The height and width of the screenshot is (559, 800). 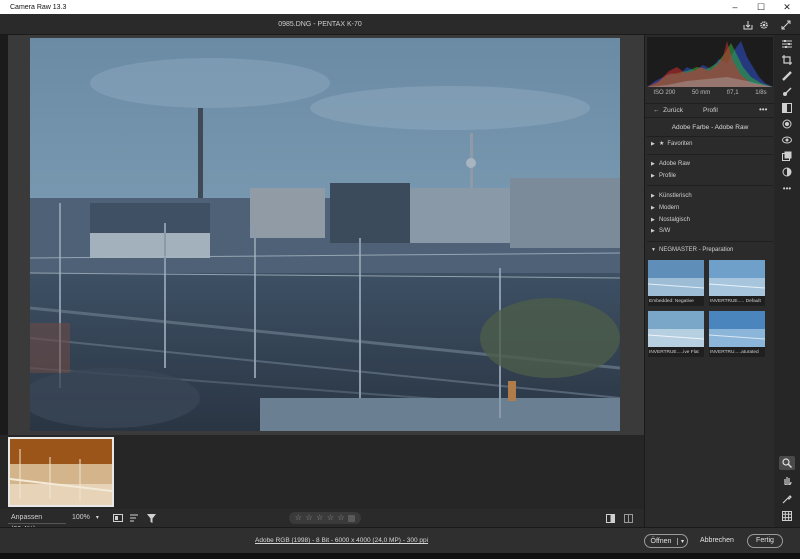 What do you see at coordinates (701, 93) in the screenshot?
I see `exif-focal-length: 50 mm` at bounding box center [701, 93].